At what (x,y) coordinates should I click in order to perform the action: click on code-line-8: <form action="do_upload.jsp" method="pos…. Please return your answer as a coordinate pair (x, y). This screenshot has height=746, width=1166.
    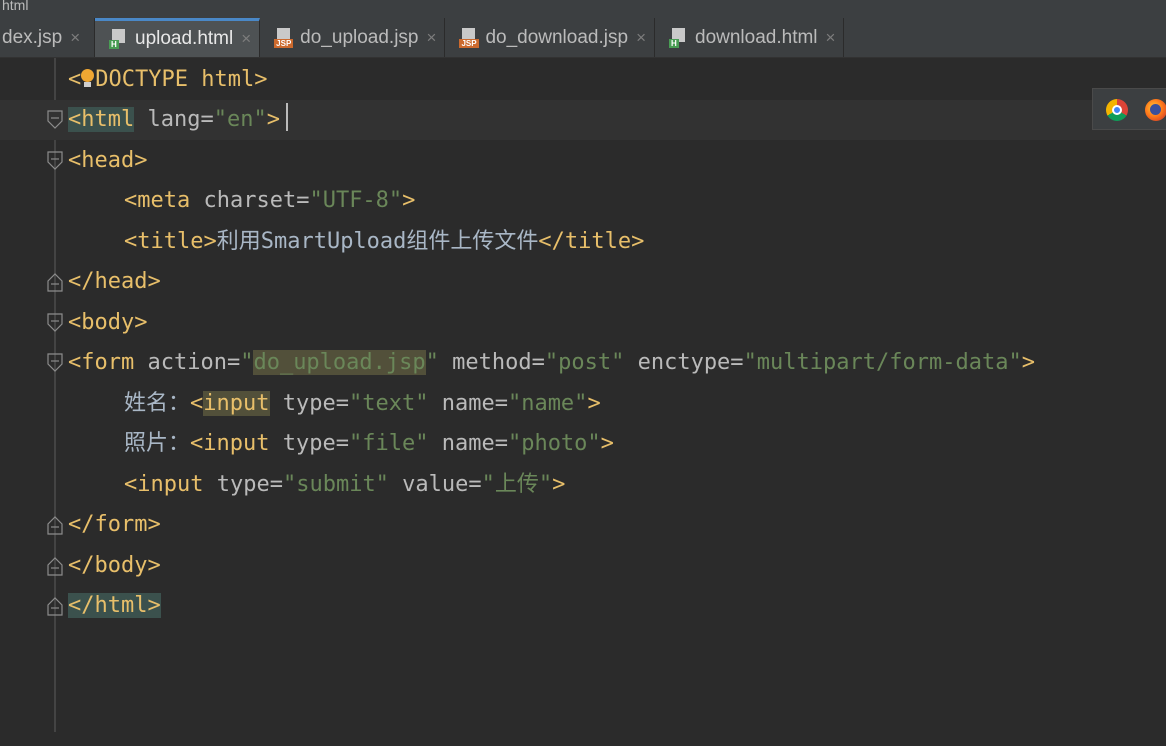
    Looking at the image, I should click on (583, 363).